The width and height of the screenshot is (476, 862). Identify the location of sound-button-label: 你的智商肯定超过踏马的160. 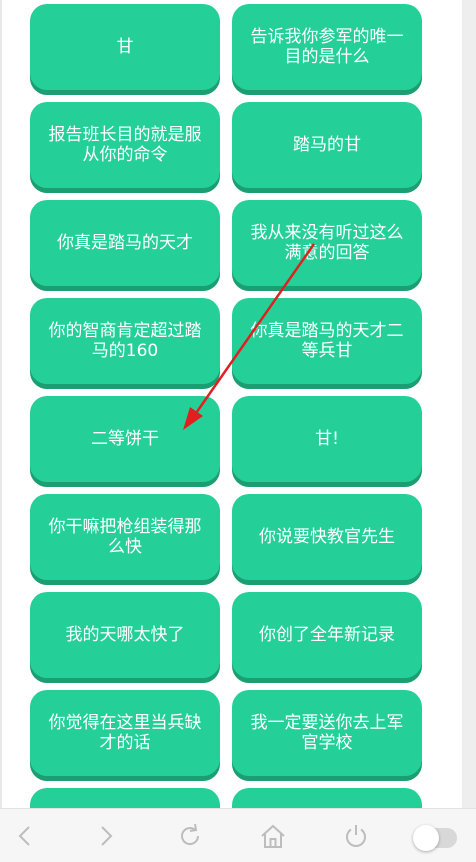
(125, 341).